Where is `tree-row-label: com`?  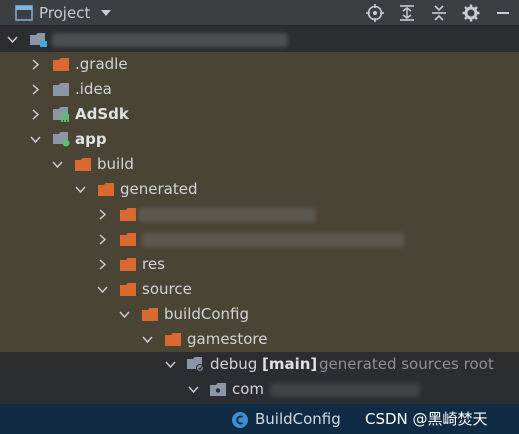 tree-row-label: com is located at coordinates (248, 389).